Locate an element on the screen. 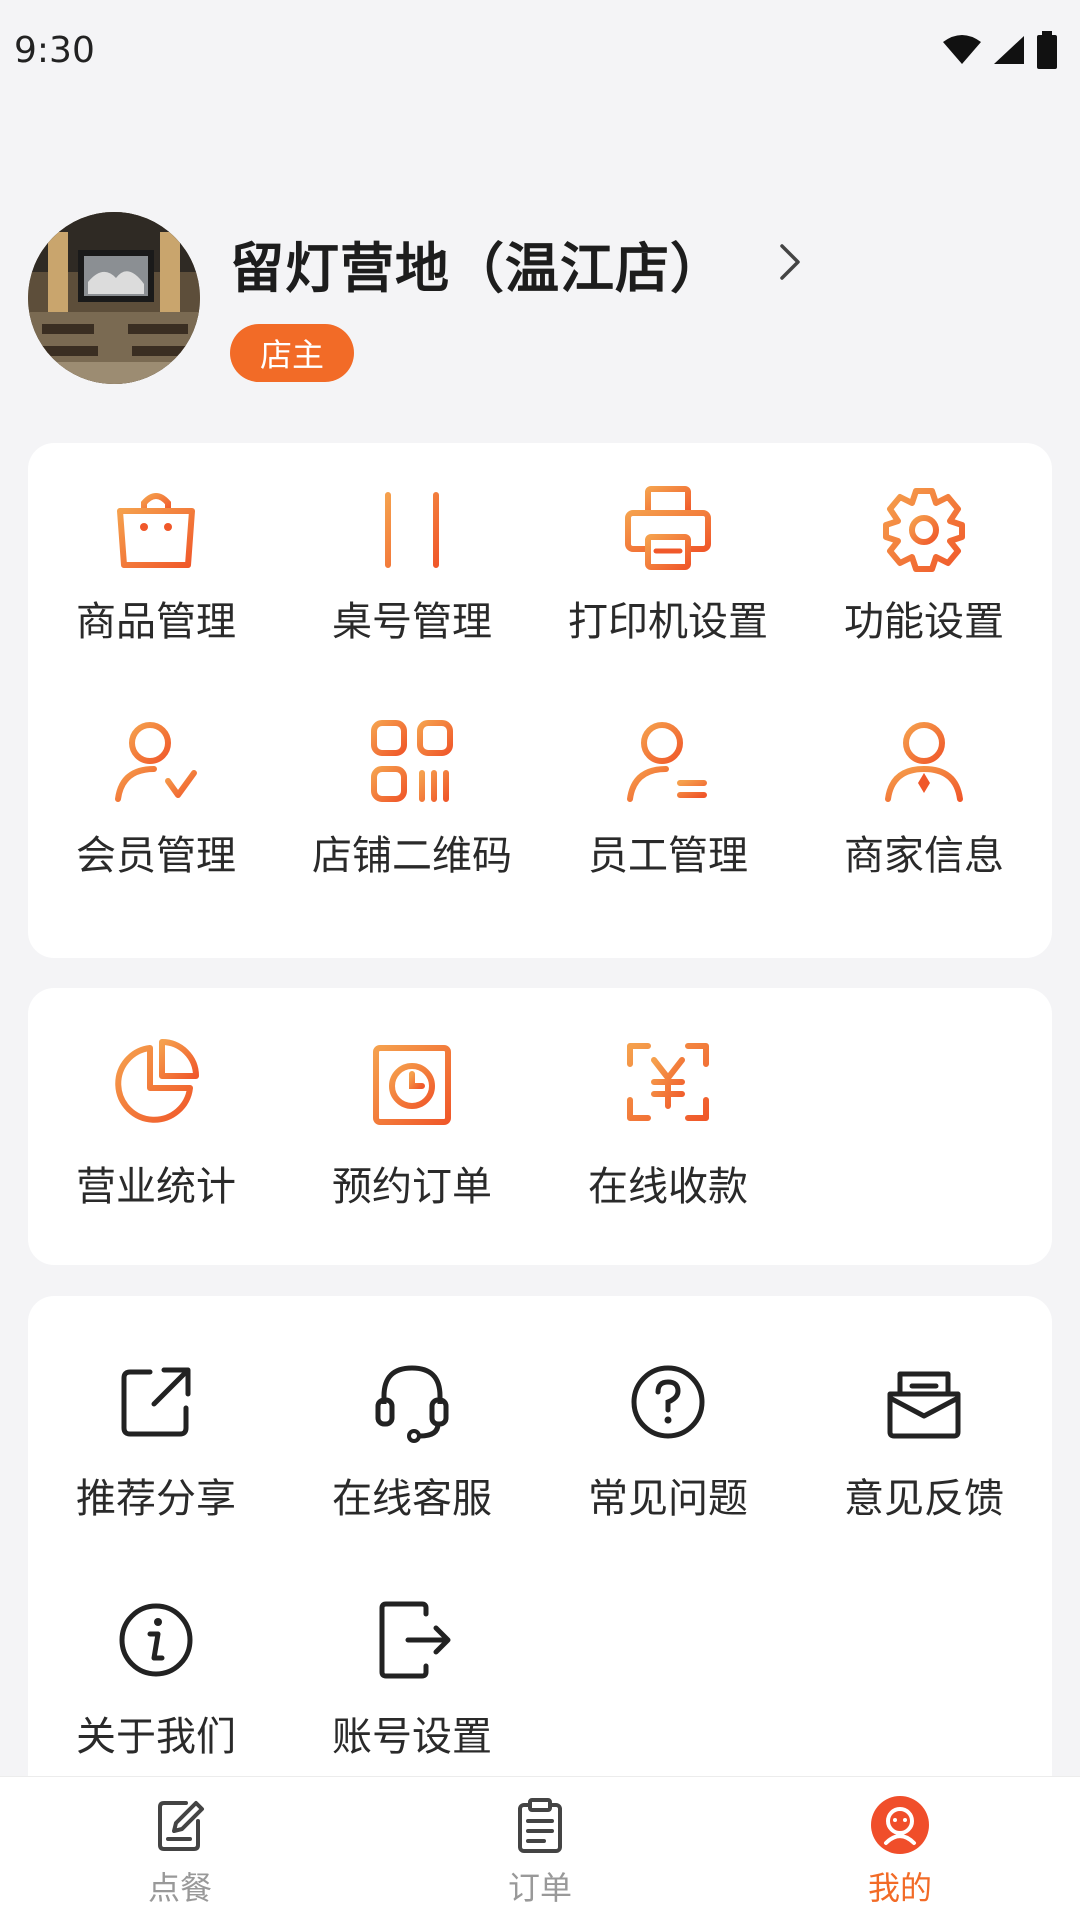  menu-item-reservation-orders: 预约订单 is located at coordinates (412, 1134).